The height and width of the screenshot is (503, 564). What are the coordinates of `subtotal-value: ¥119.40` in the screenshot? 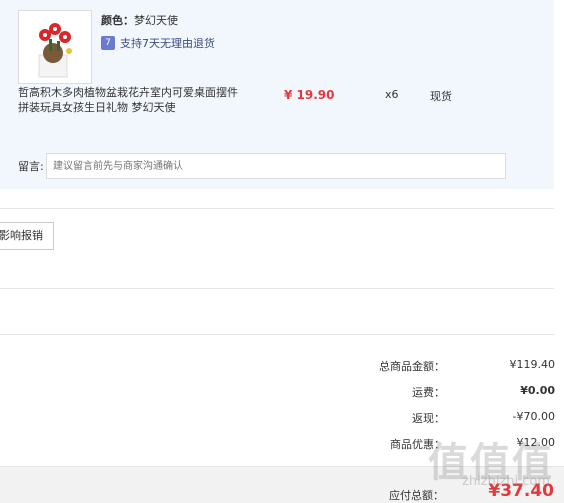 It's located at (532, 364).